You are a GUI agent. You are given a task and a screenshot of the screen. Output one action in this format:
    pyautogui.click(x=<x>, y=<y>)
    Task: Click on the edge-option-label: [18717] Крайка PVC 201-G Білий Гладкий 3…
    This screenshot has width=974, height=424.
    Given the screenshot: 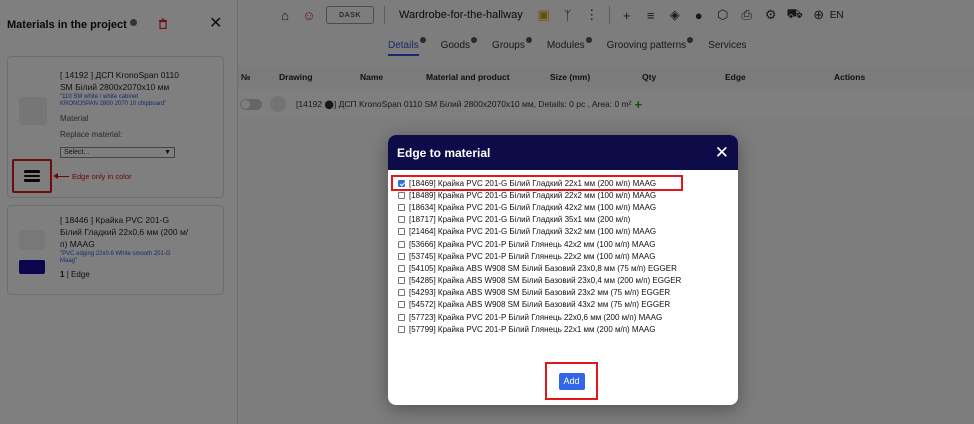 What is the action you would take?
    pyautogui.click(x=520, y=220)
    